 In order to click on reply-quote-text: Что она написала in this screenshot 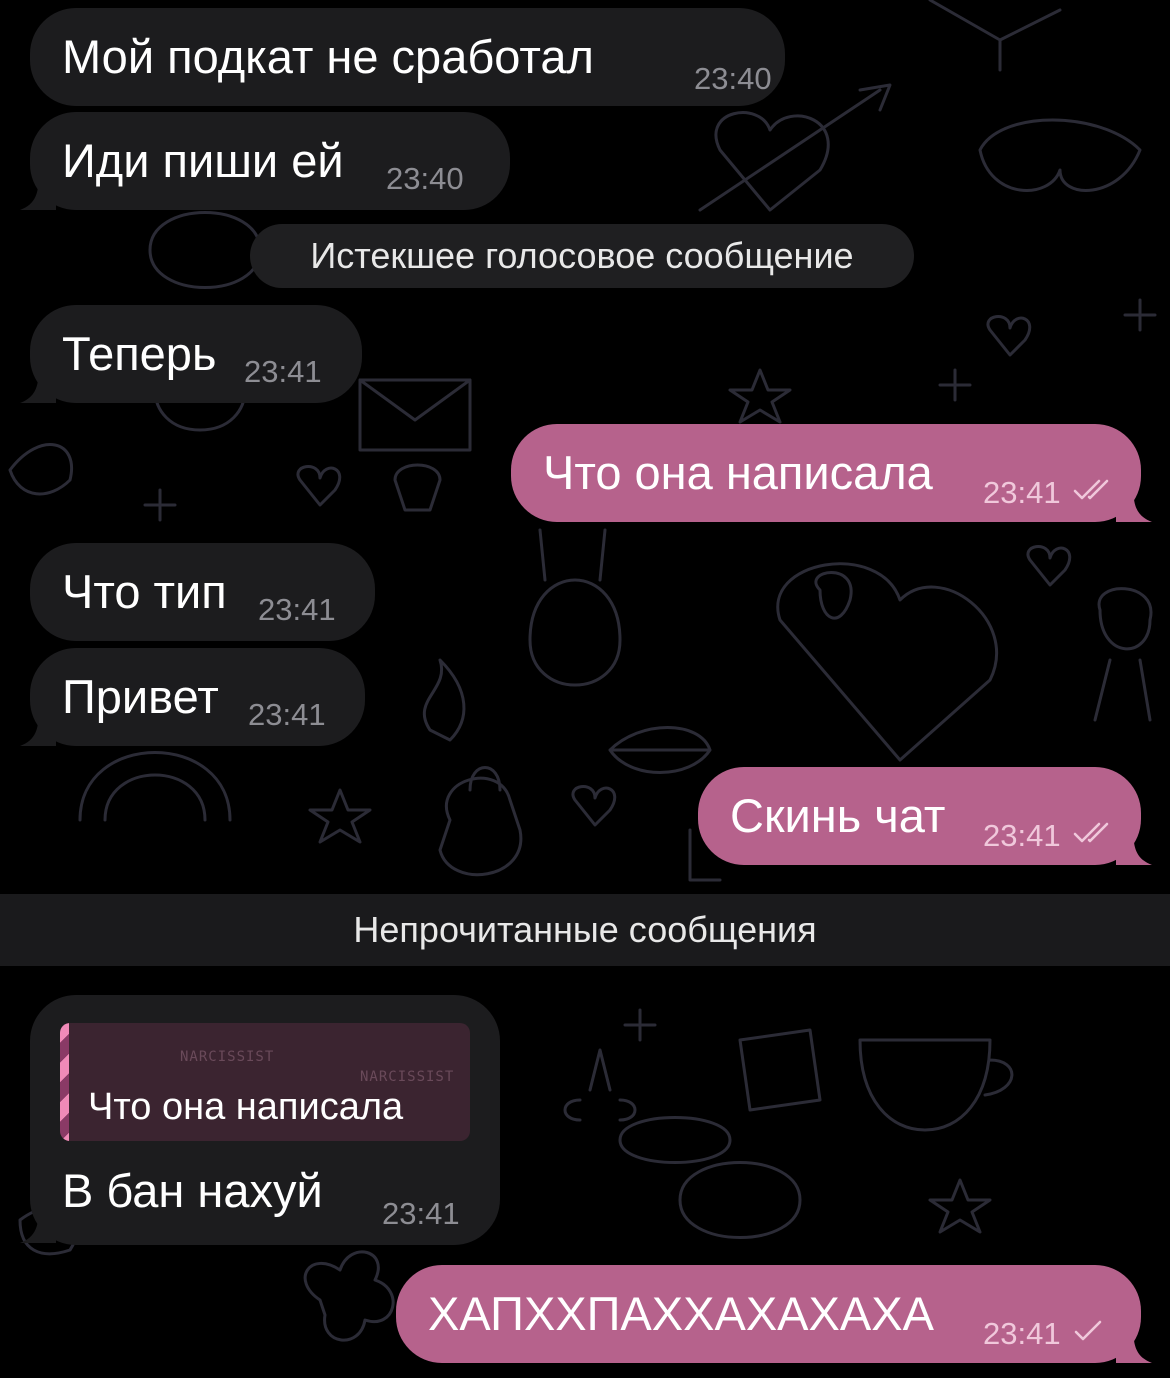, I will do `click(246, 1107)`.